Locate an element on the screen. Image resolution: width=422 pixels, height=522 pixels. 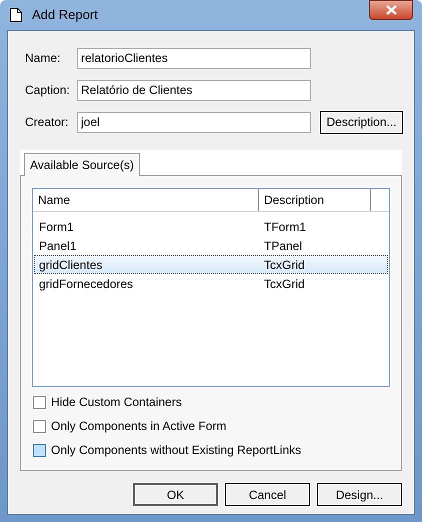
close-icon is located at coordinates (391, 10).